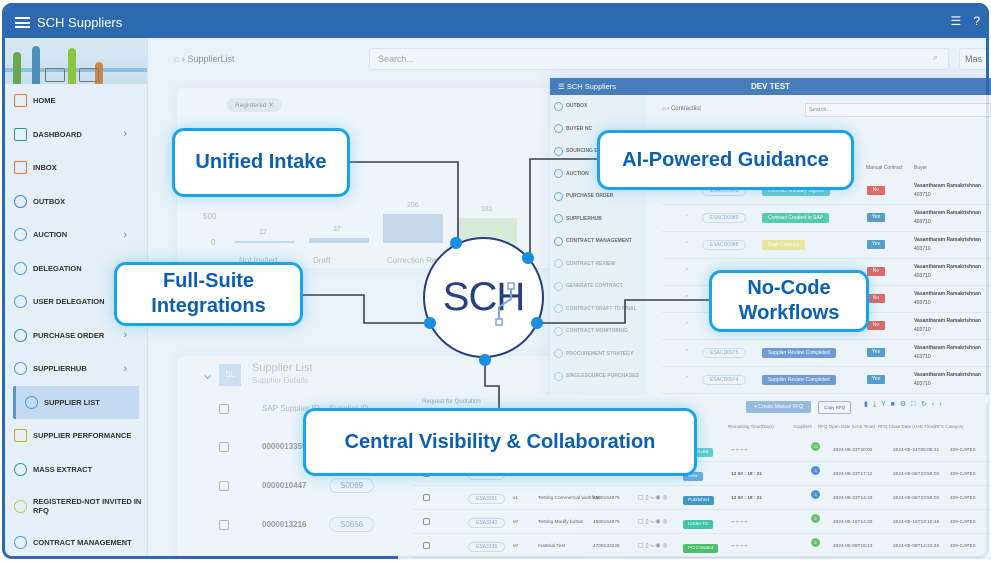 This screenshot has width=991, height=562. Describe the element at coordinates (208, 294) in the screenshot. I see `callout-integrations: Full-Suite Integrations` at that location.